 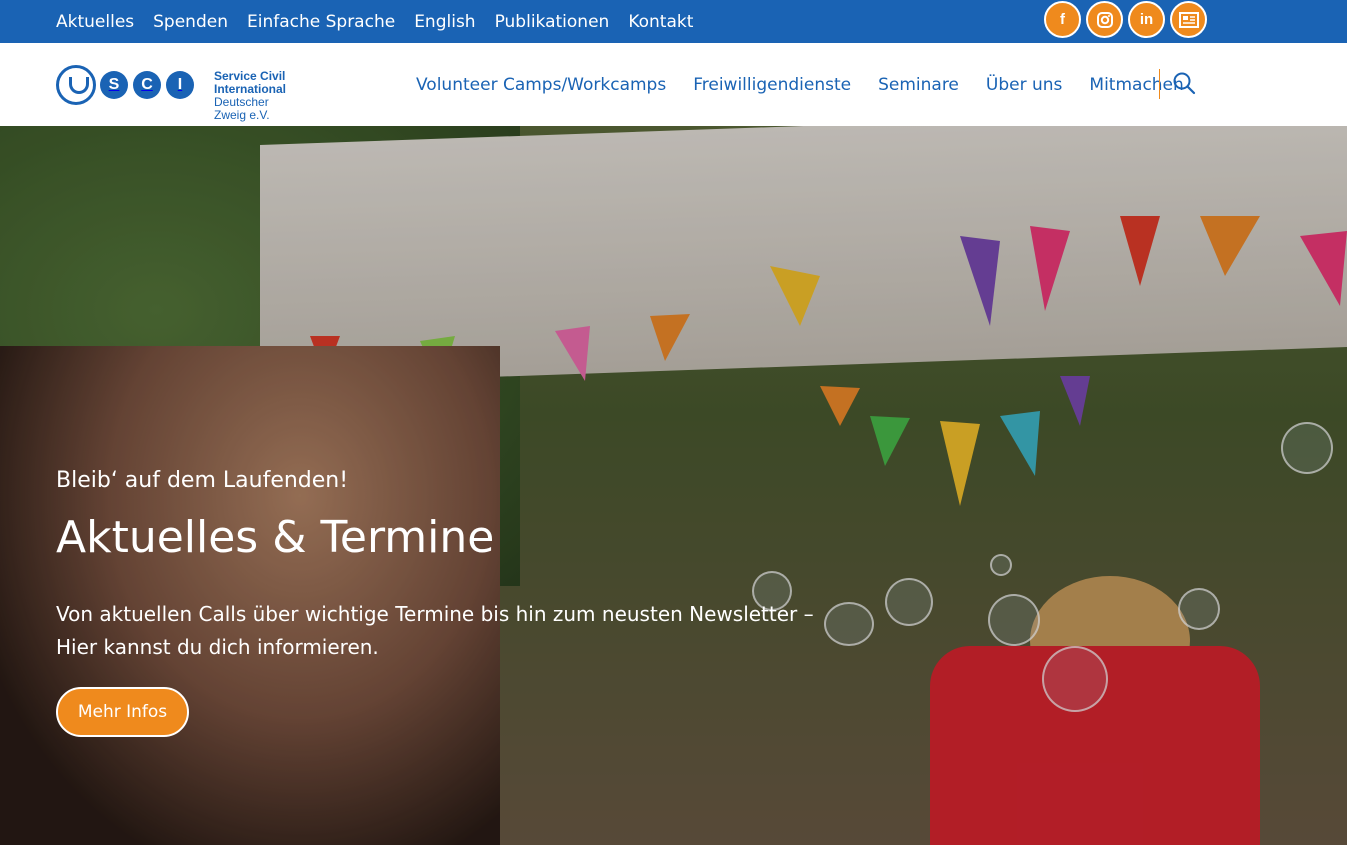 I want to click on hero-kicker: Bleib‘ auf dem Laufenden!, so click(x=202, y=480).